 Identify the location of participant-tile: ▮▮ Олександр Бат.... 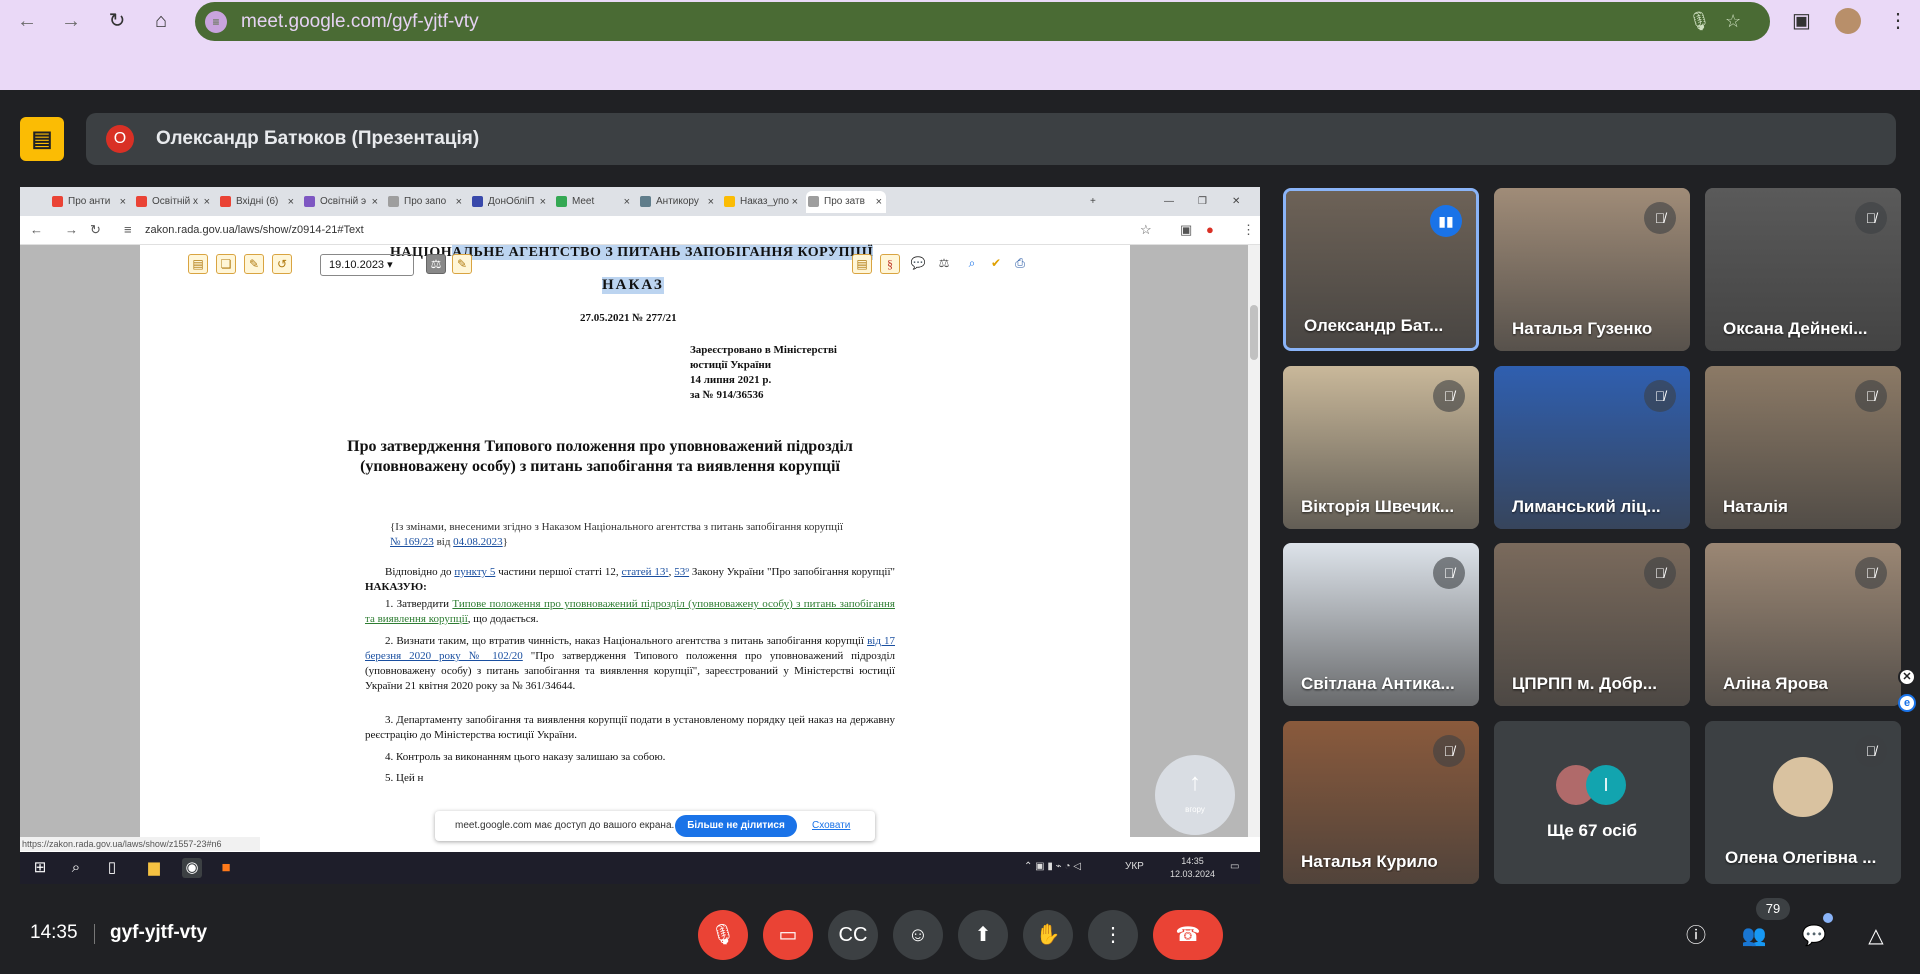
(1381, 269).